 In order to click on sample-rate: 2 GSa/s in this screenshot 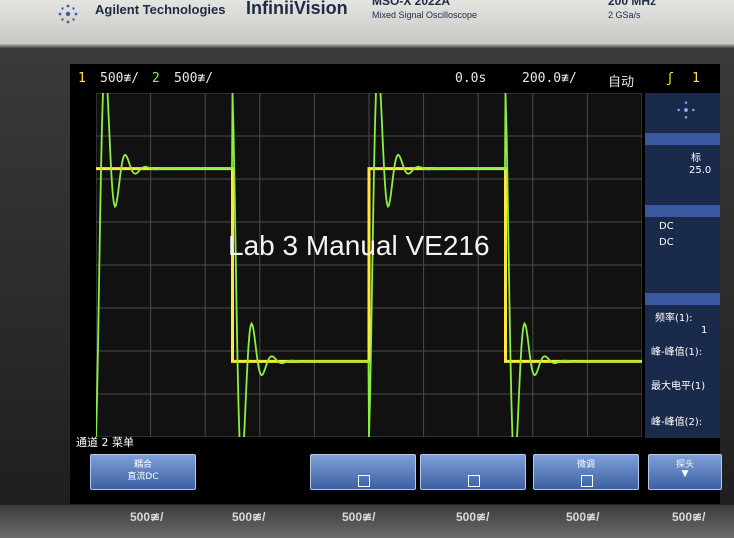, I will do `click(624, 15)`.